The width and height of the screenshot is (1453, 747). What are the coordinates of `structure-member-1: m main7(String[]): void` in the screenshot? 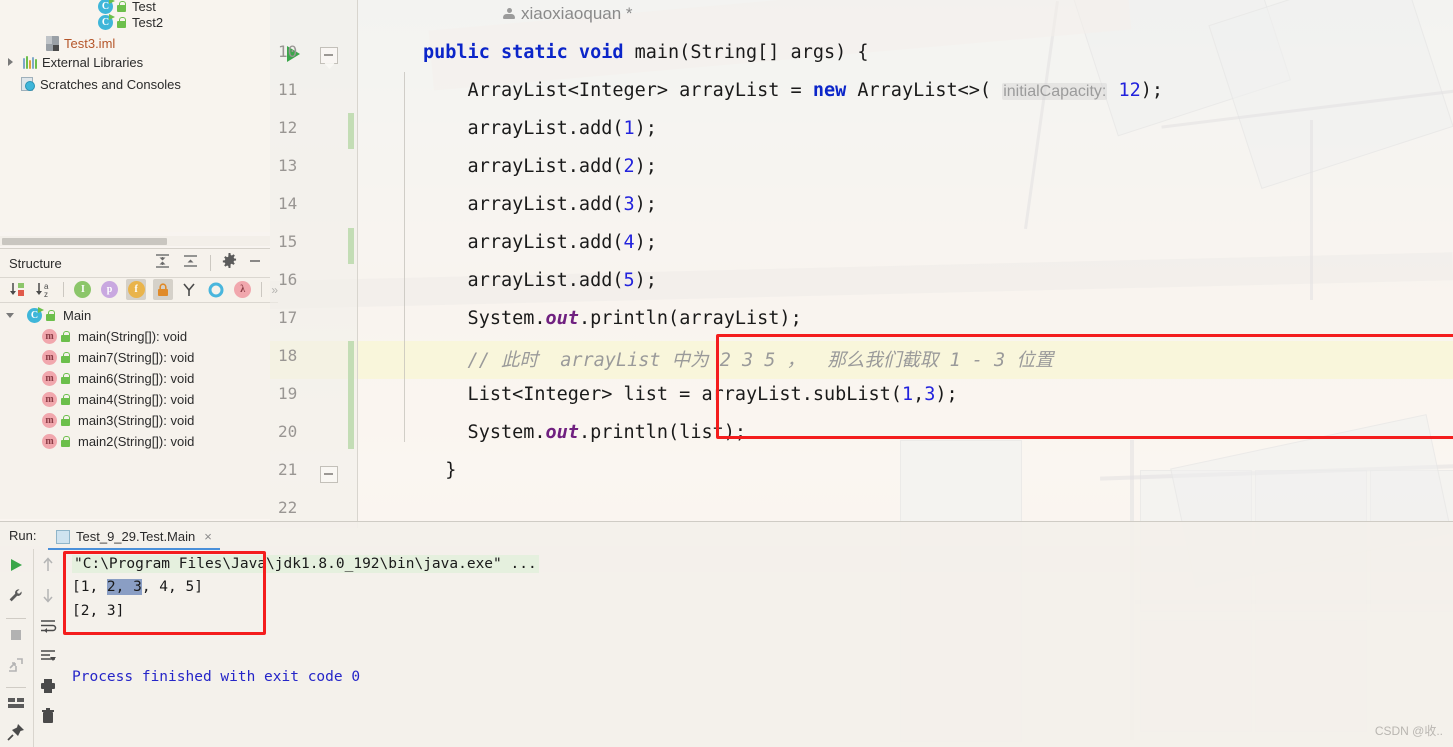 It's located at (135, 357).